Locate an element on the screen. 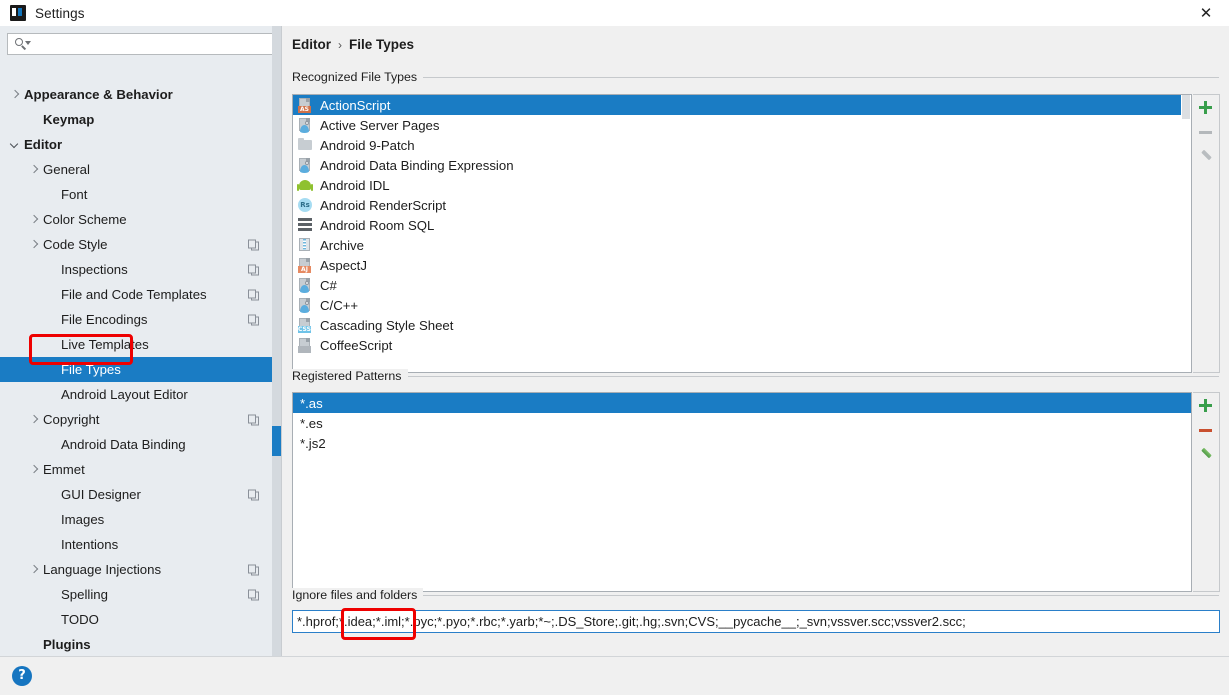 Image resolution: width=1229 pixels, height=695 pixels. plus-icon is located at coordinates (1205, 405).